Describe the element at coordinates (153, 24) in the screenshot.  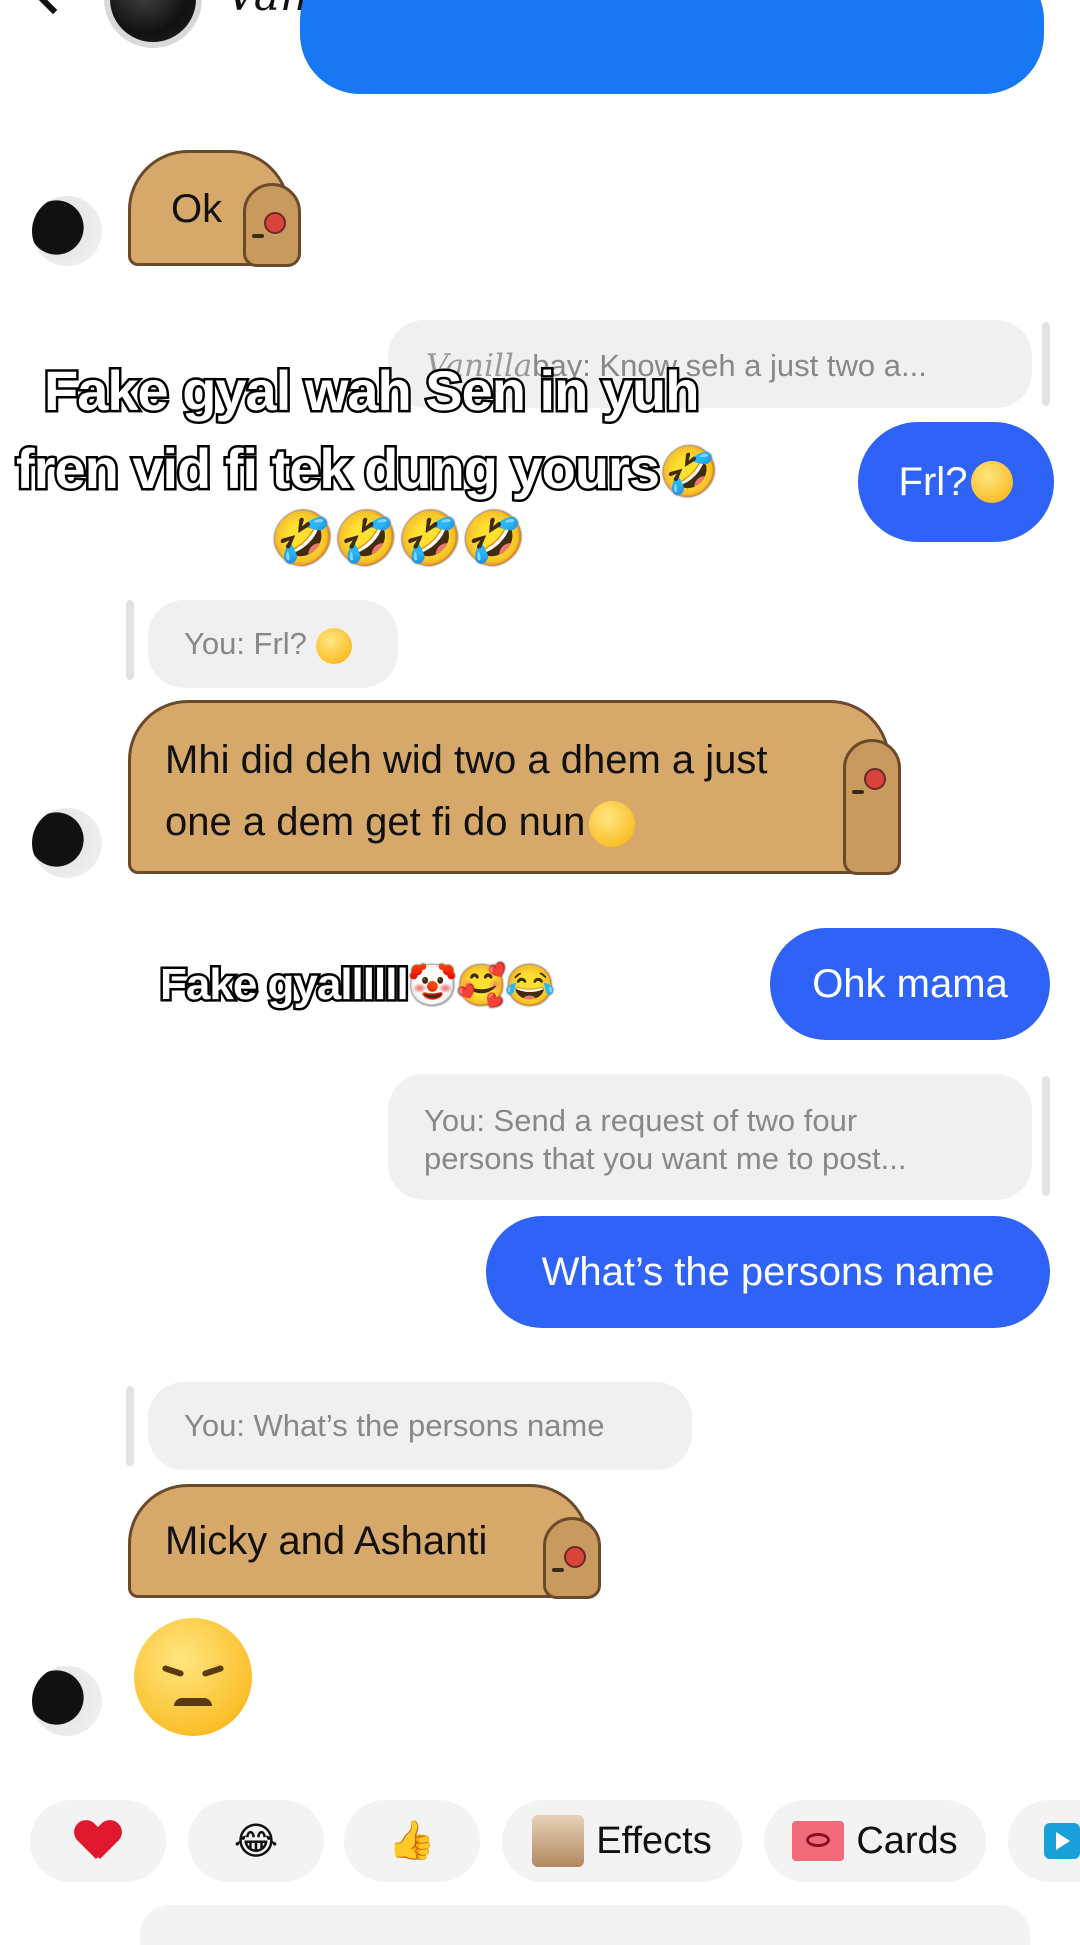
I see `header-avatar` at that location.